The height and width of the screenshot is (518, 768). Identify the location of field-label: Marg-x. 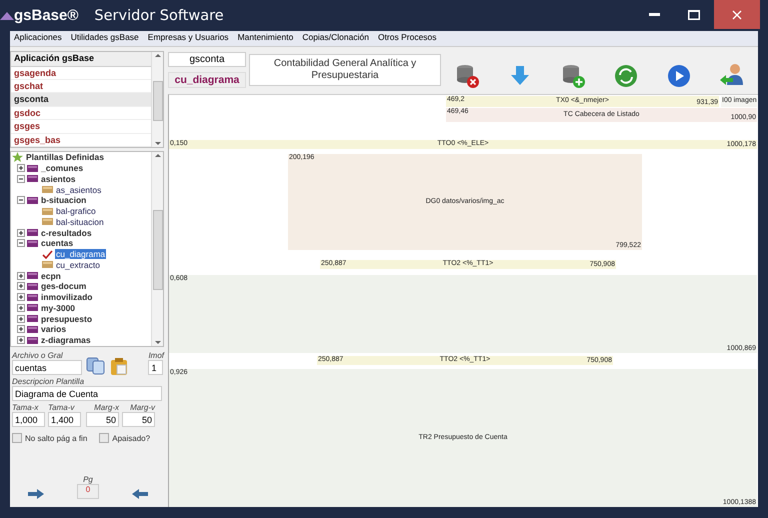
(106, 407).